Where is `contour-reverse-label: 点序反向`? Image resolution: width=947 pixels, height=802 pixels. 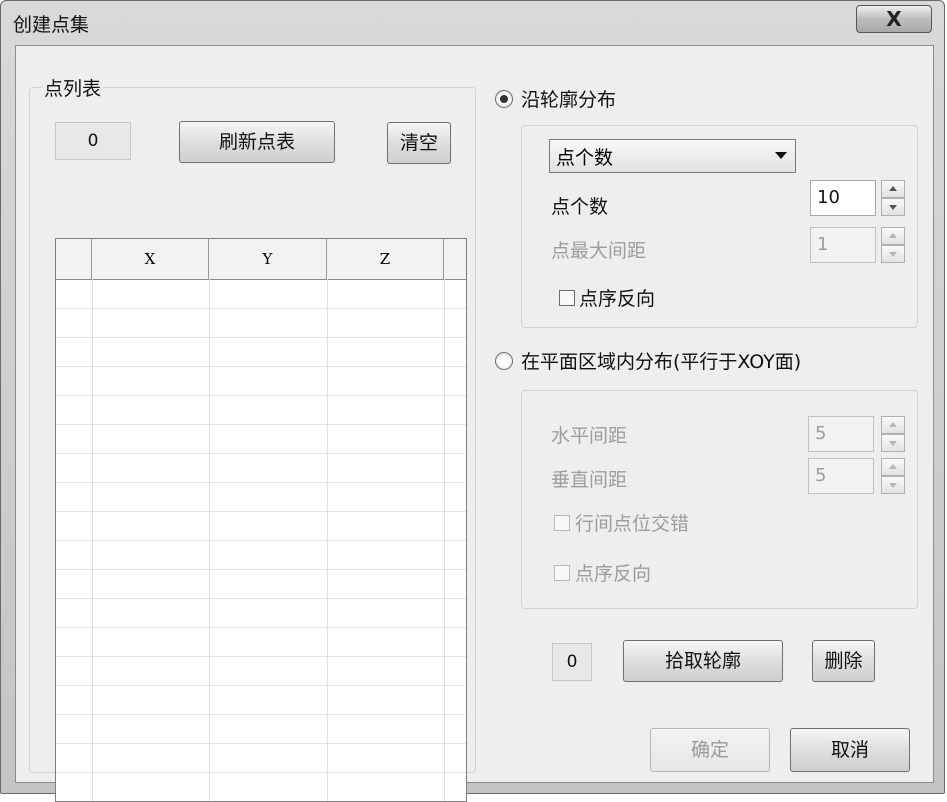 contour-reverse-label: 点序反向 is located at coordinates (617, 297).